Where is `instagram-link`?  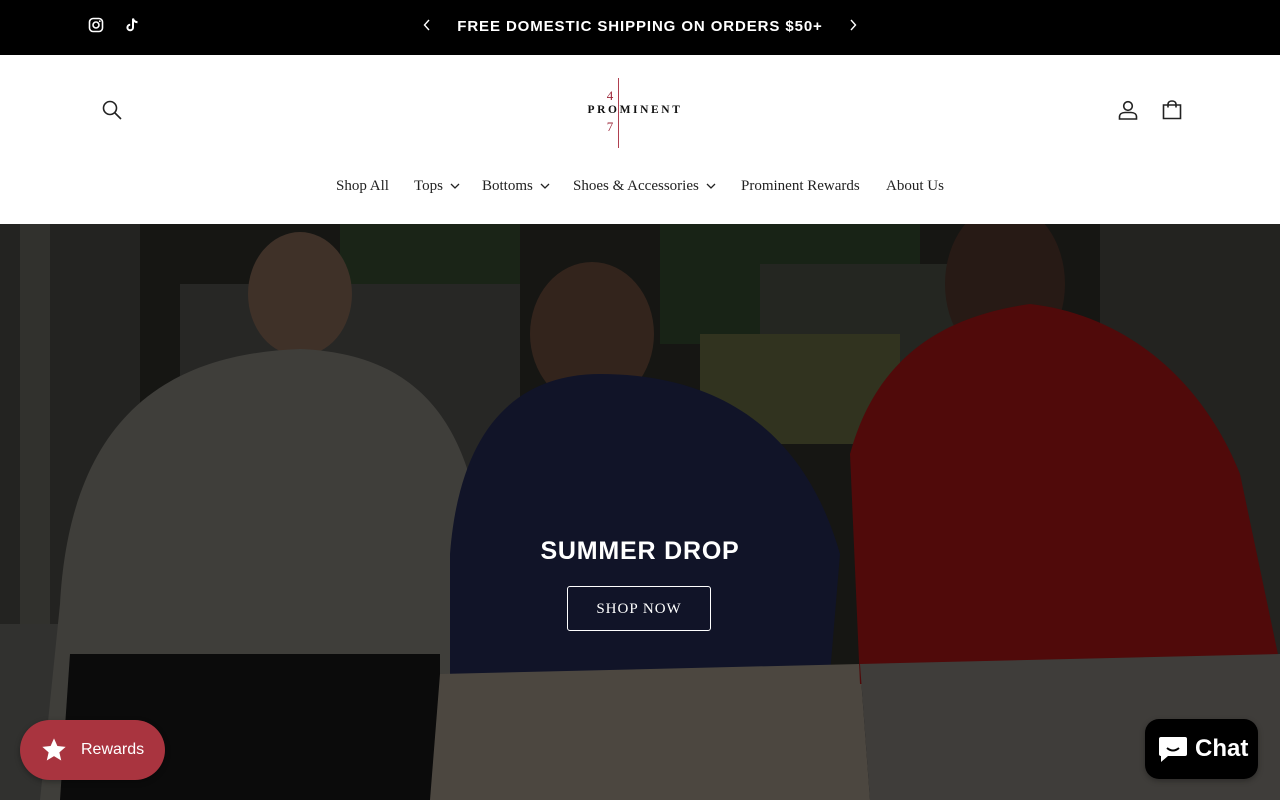 instagram-link is located at coordinates (96, 27).